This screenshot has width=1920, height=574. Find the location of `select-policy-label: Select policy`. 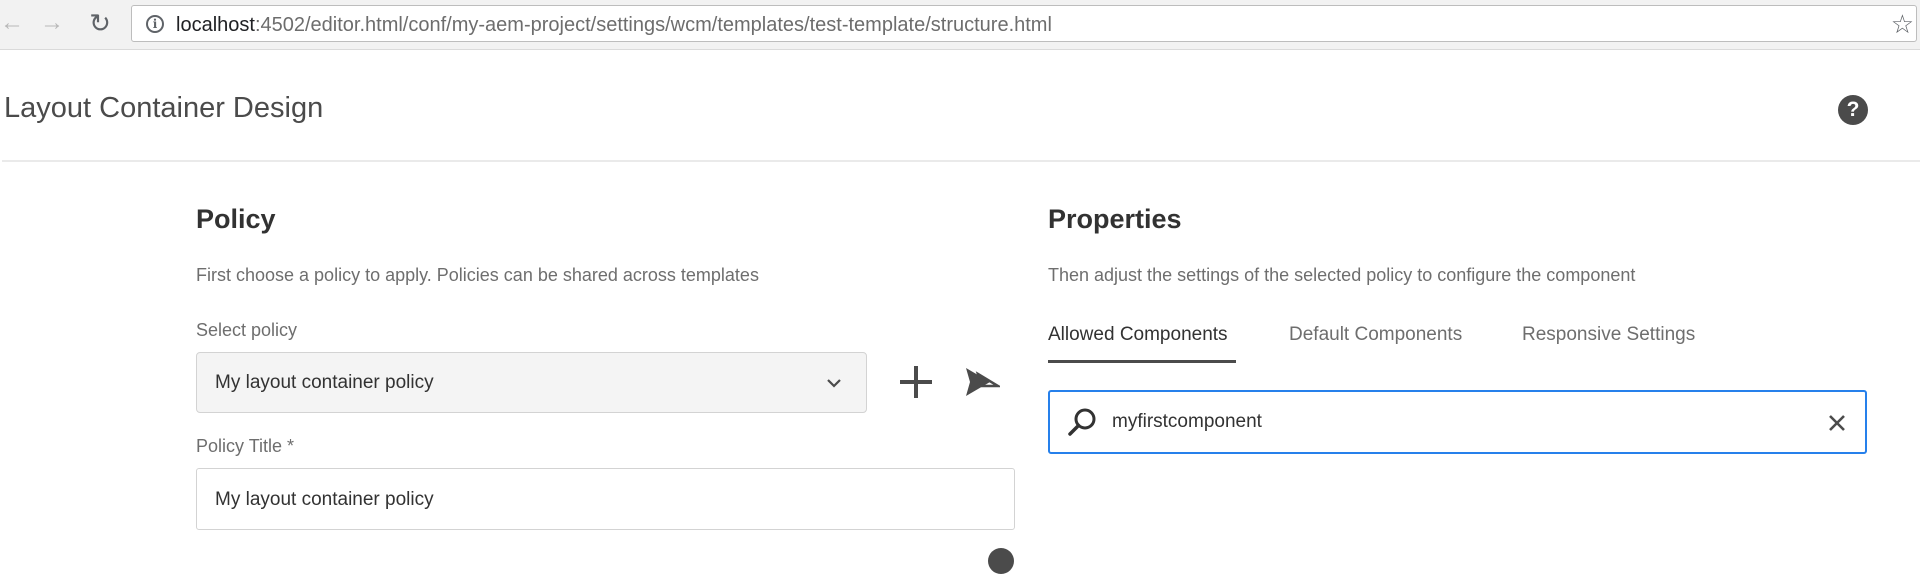

select-policy-label: Select policy is located at coordinates (247, 330).